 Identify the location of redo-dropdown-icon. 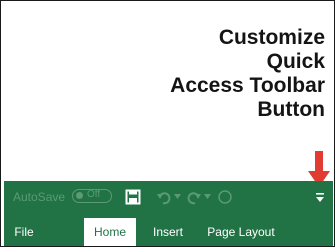
(207, 197).